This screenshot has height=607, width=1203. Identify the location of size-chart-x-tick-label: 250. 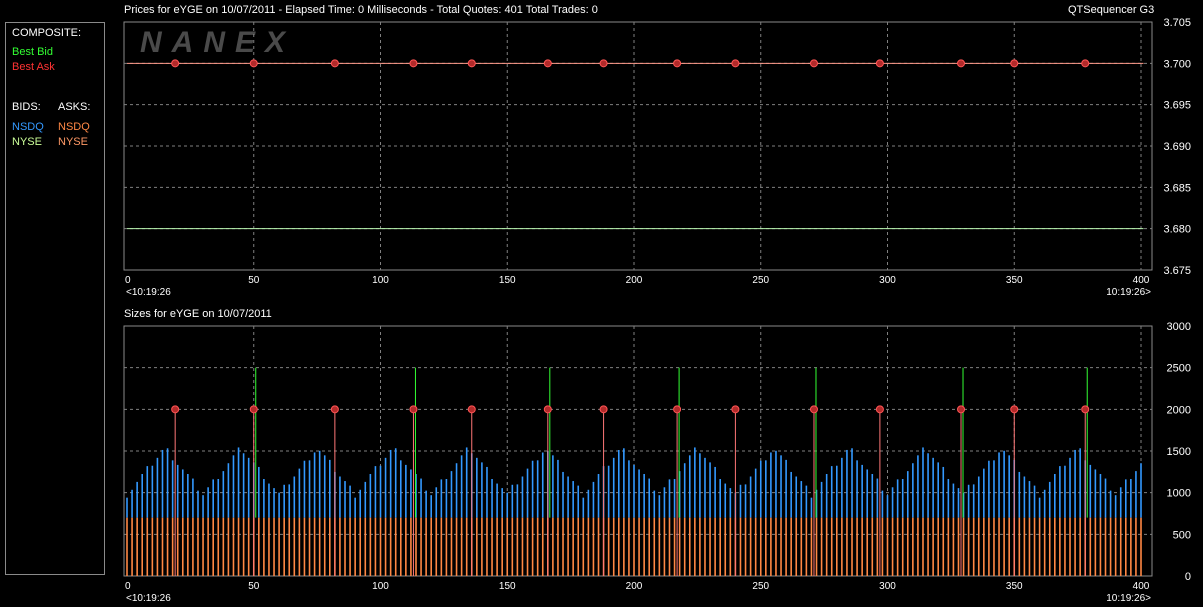
(760, 586).